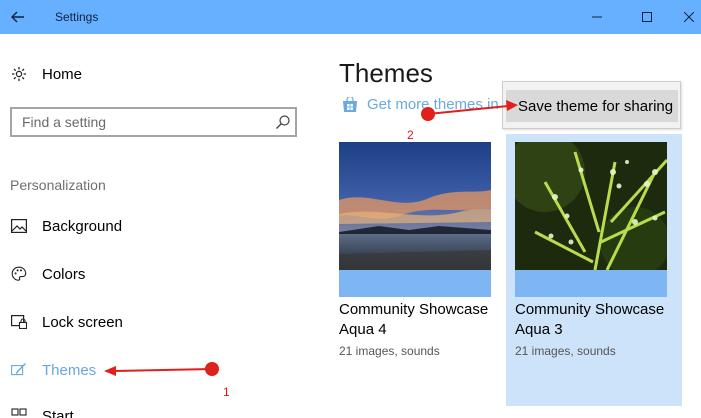  Describe the element at coordinates (69, 370) in the screenshot. I see `sidebar-item-label: Themes` at that location.